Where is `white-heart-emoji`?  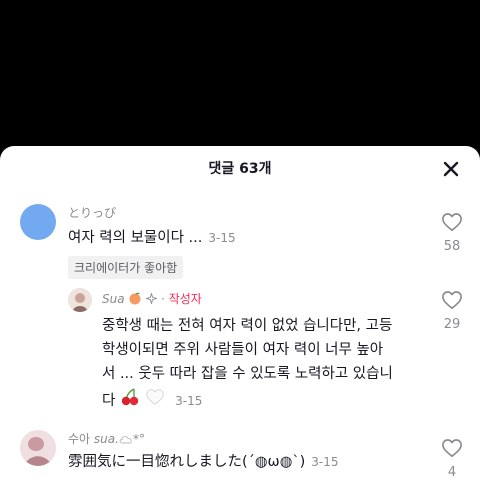 white-heart-emoji is located at coordinates (155, 401).